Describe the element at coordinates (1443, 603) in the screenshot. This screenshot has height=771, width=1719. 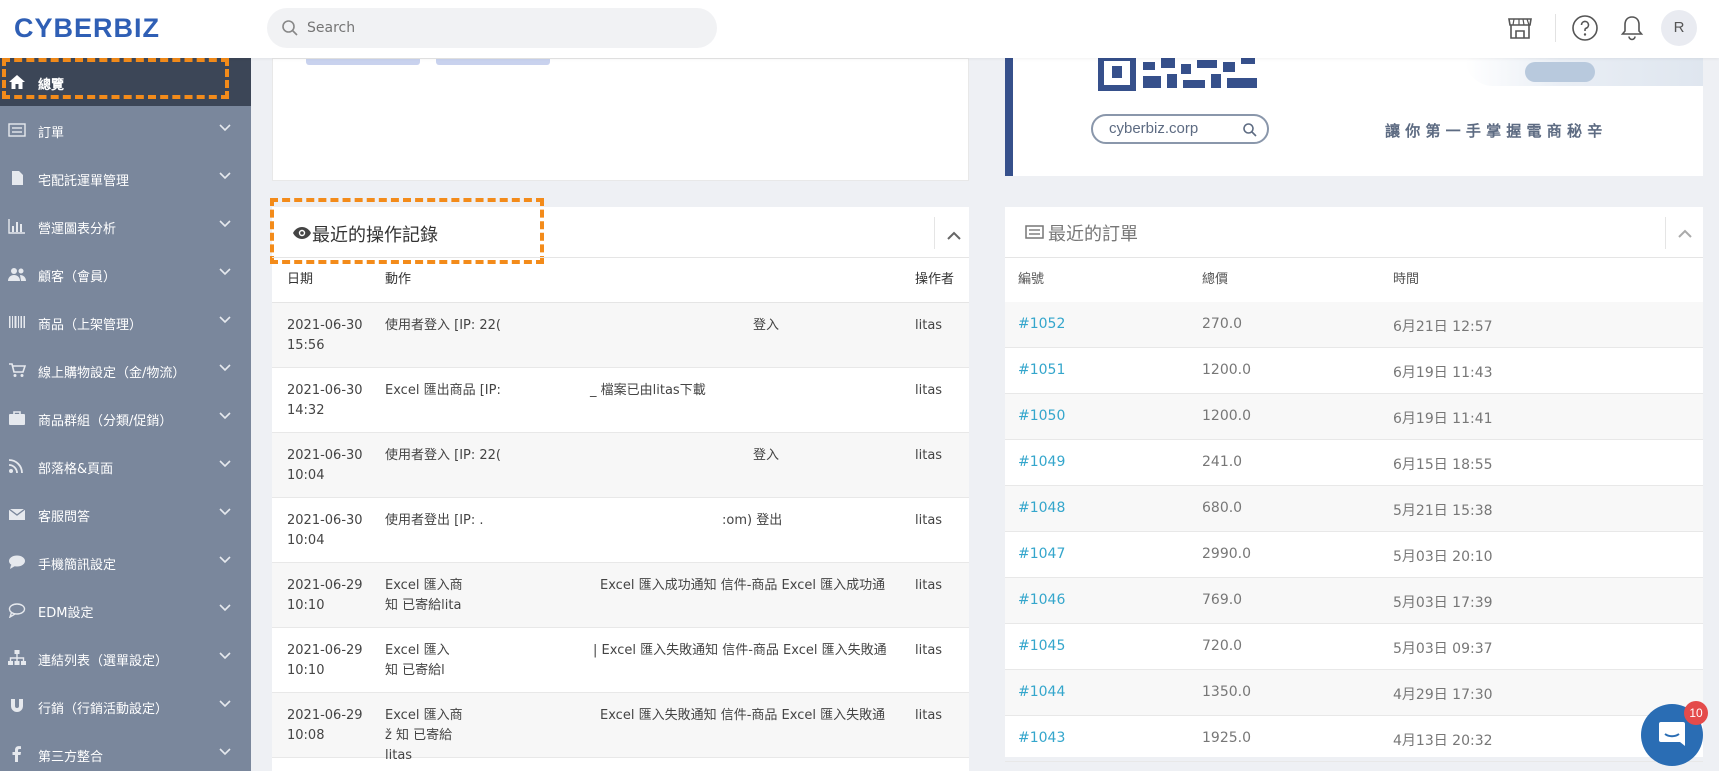
I see `order-time: 5月03日 17:39` at that location.